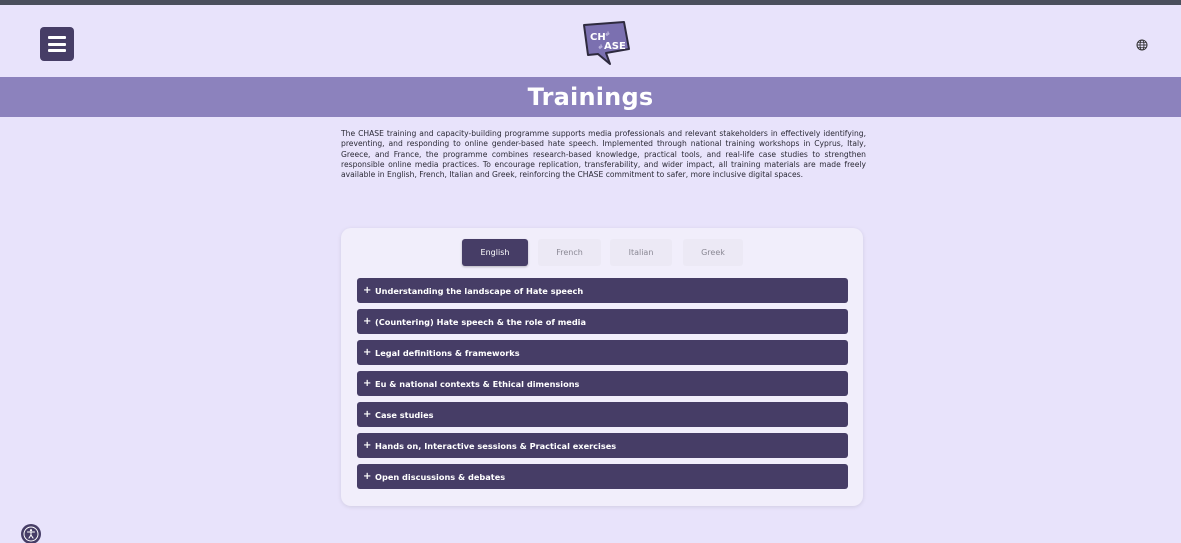 The width and height of the screenshot is (1181, 543). Describe the element at coordinates (641, 252) in the screenshot. I see `tab-italian: Italian` at that location.